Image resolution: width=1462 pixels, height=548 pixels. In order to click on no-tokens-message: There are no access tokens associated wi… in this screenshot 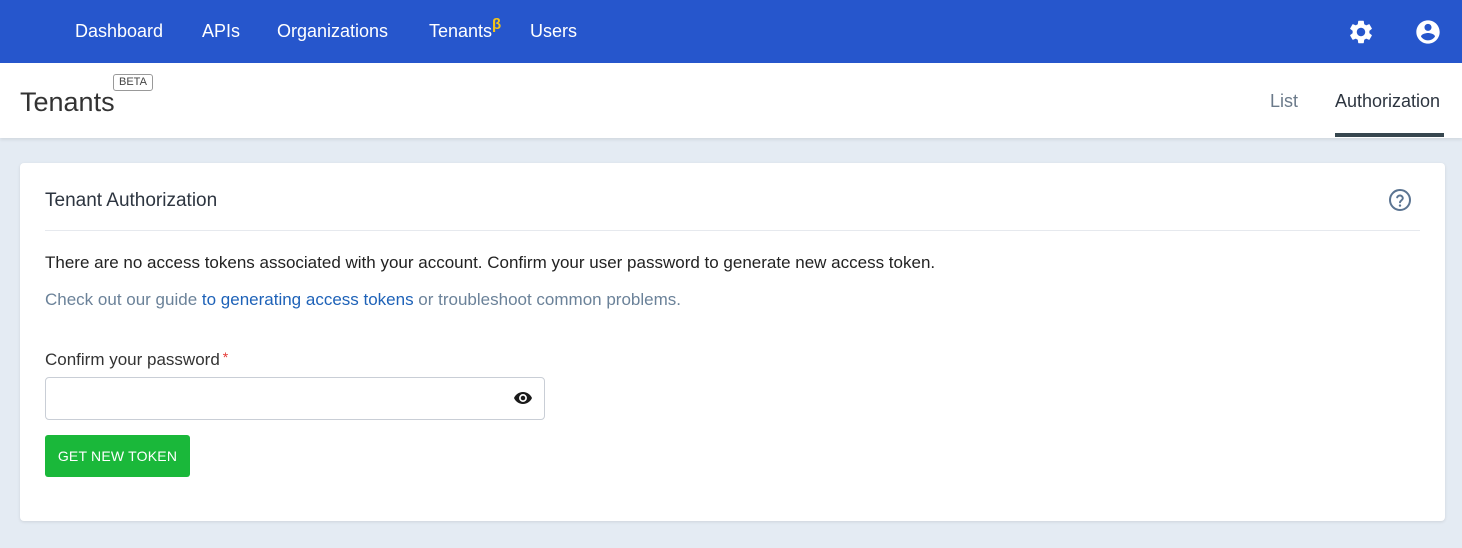, I will do `click(490, 262)`.